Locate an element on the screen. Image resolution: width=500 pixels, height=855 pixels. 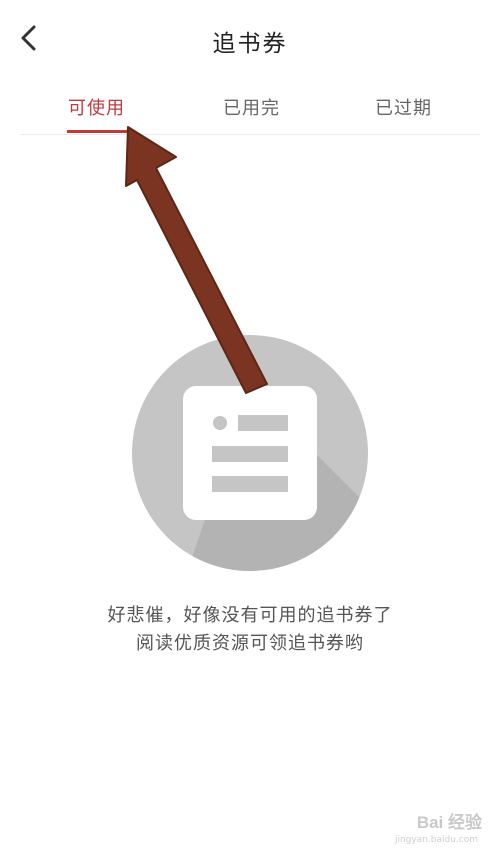
empty-state-line-1: 好悲催，好像没有可用的追书券了 is located at coordinates (250, 615).